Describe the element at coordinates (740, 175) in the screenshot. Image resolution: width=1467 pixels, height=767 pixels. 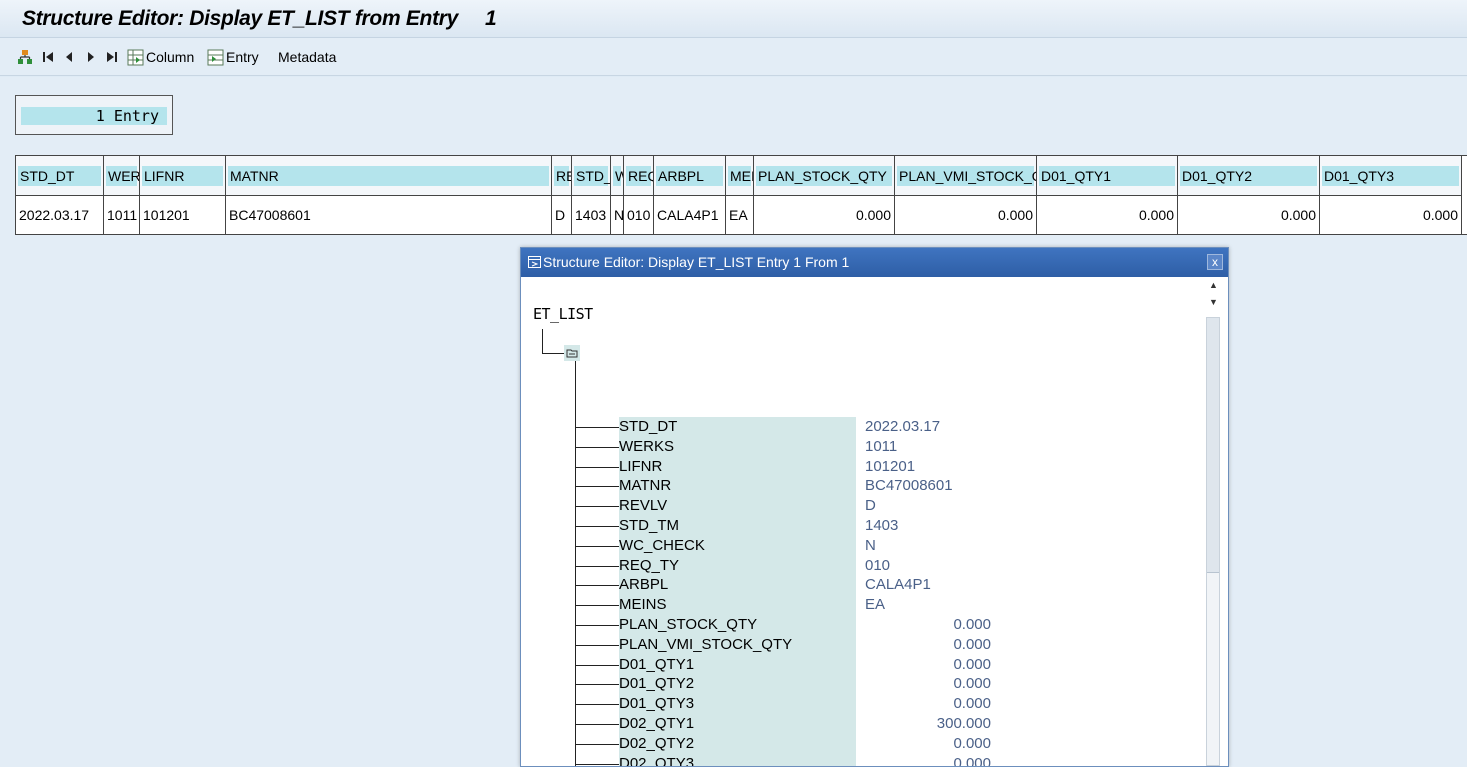
I see `column-header: MEI` at that location.